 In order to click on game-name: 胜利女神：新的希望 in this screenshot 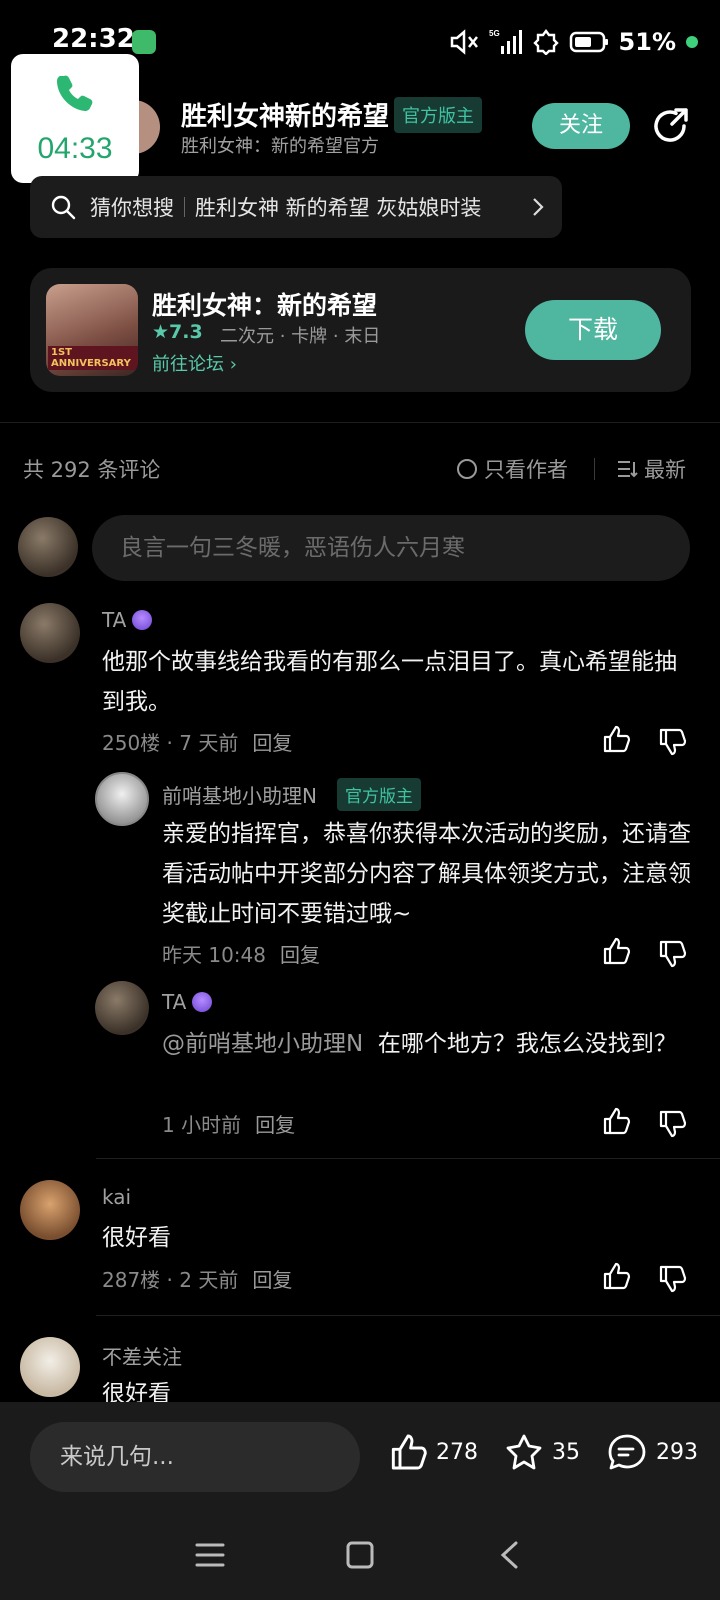, I will do `click(265, 305)`.